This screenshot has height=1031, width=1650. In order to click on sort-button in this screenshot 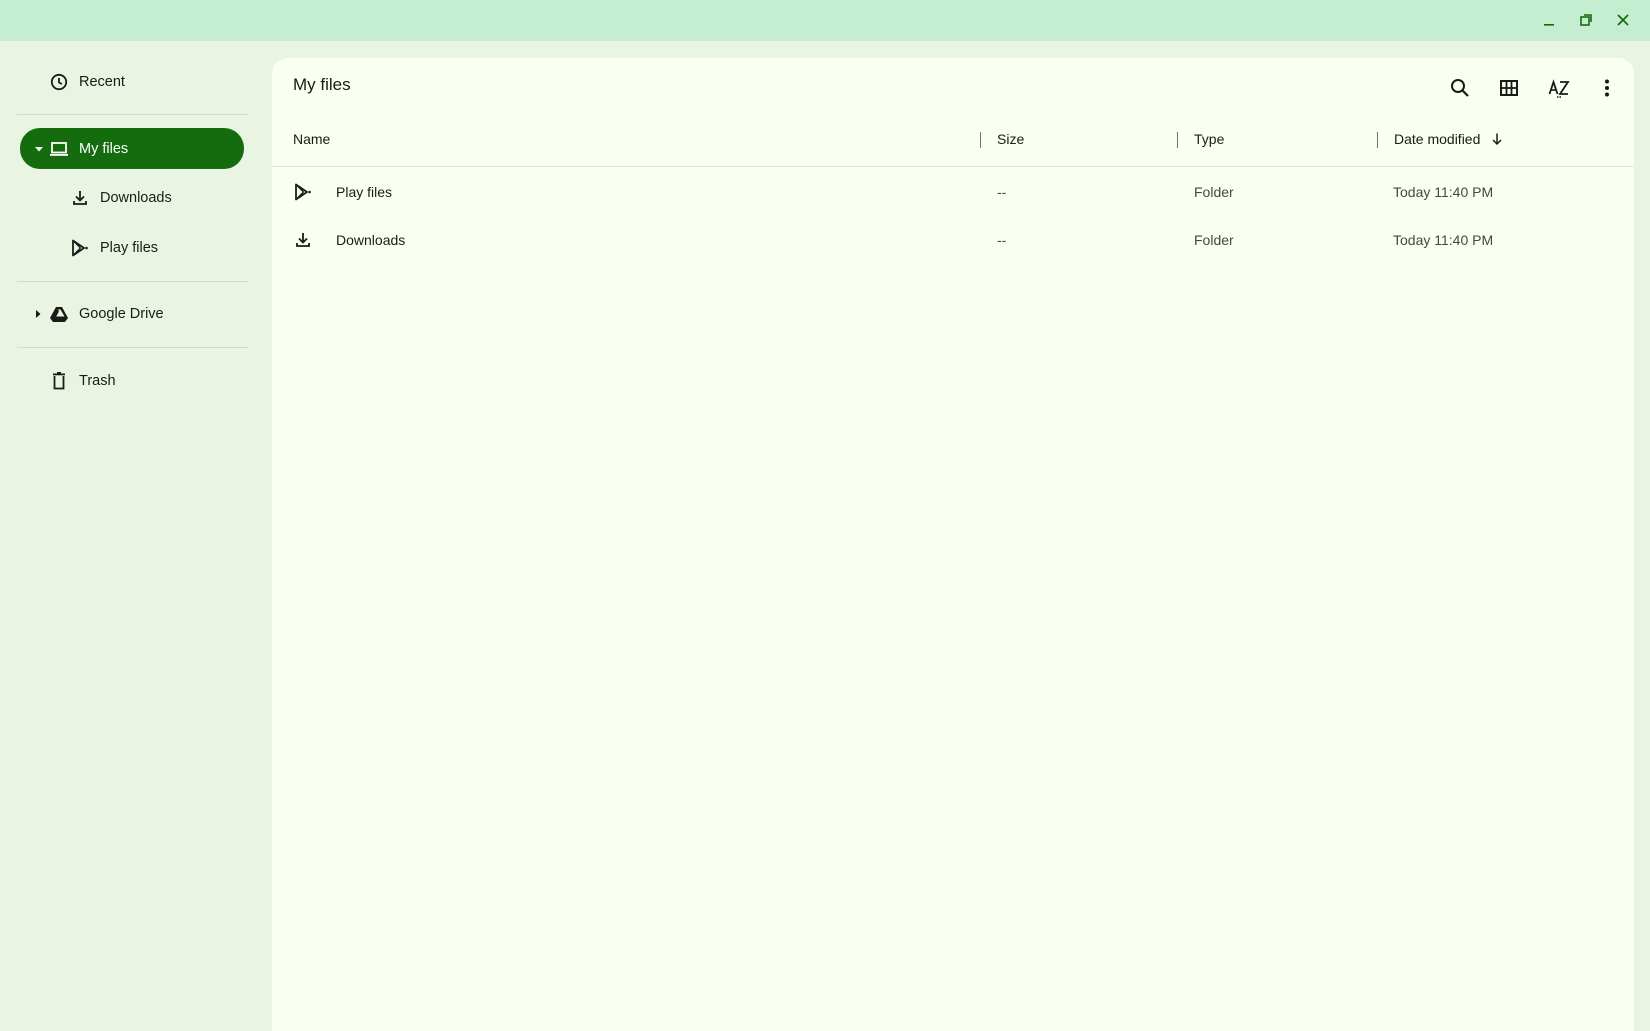, I will do `click(1559, 88)`.